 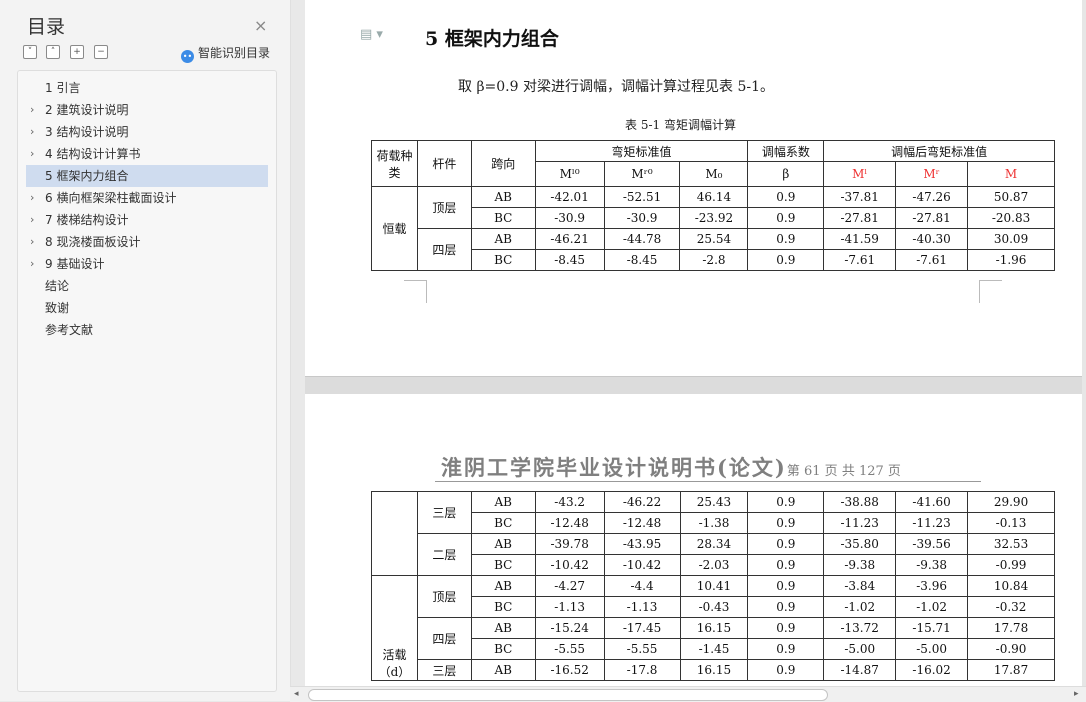 I want to click on column-header: 杆件, so click(x=444, y=163).